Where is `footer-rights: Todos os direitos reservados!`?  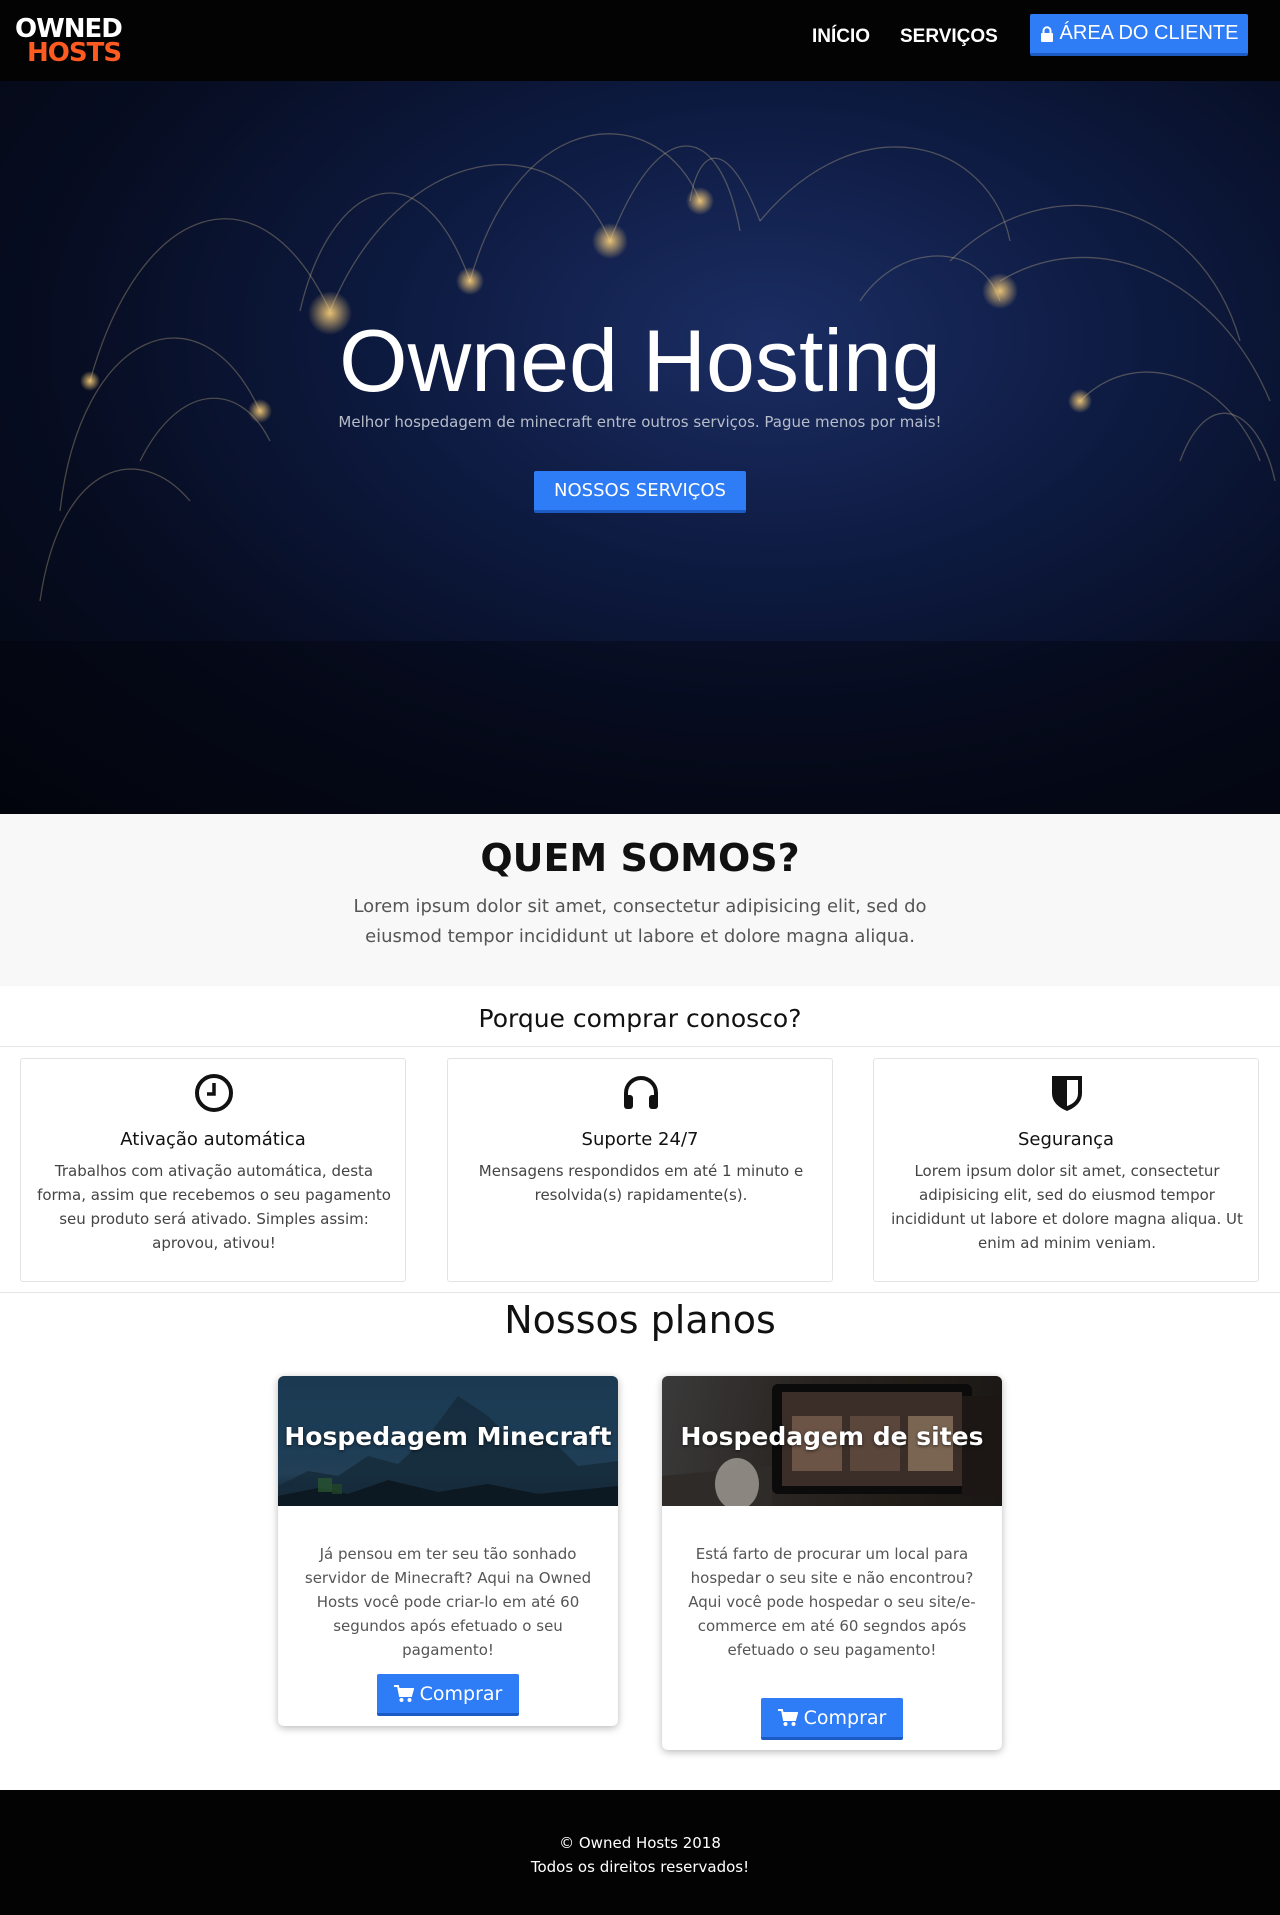 footer-rights: Todos os direitos reservados! is located at coordinates (640, 1867).